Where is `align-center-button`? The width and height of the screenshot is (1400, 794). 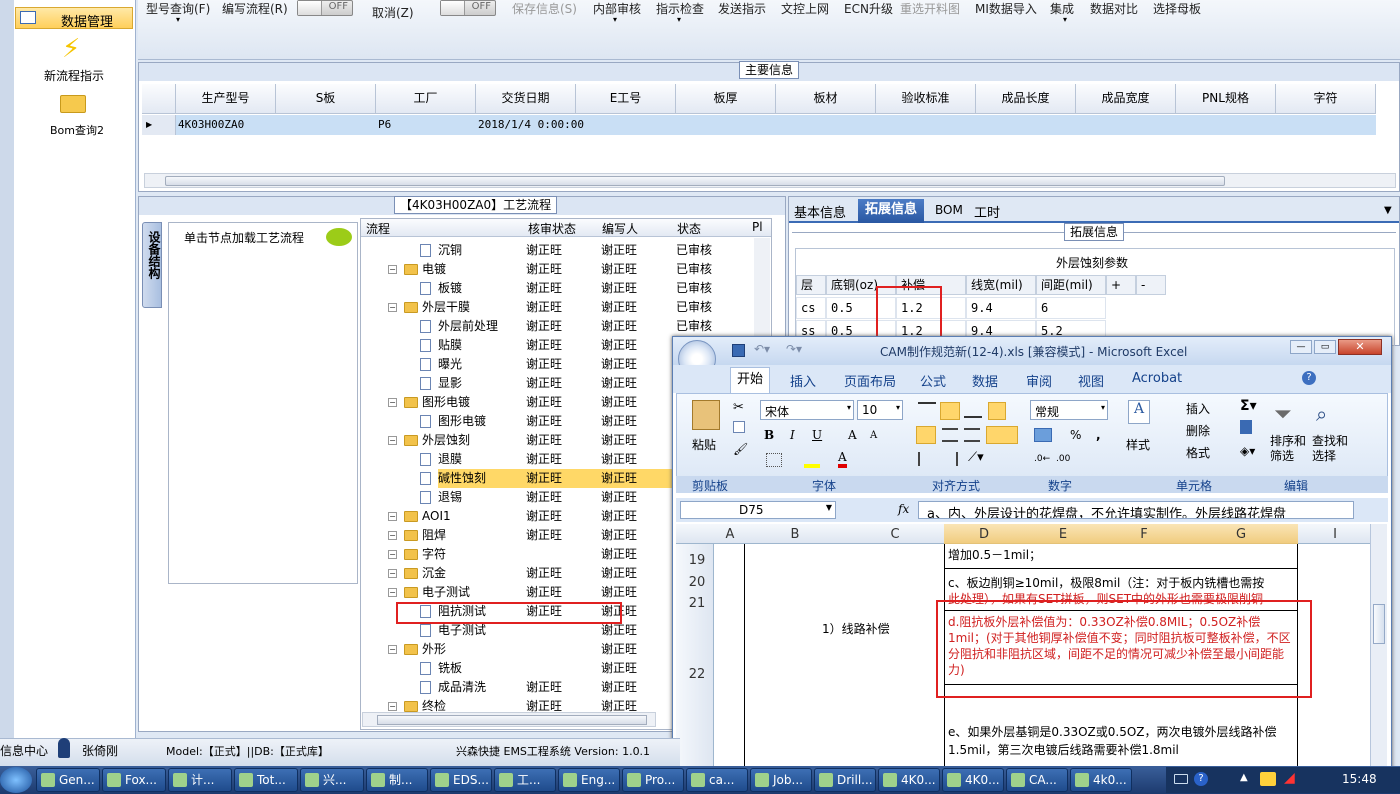 align-center-button is located at coordinates (950, 435).